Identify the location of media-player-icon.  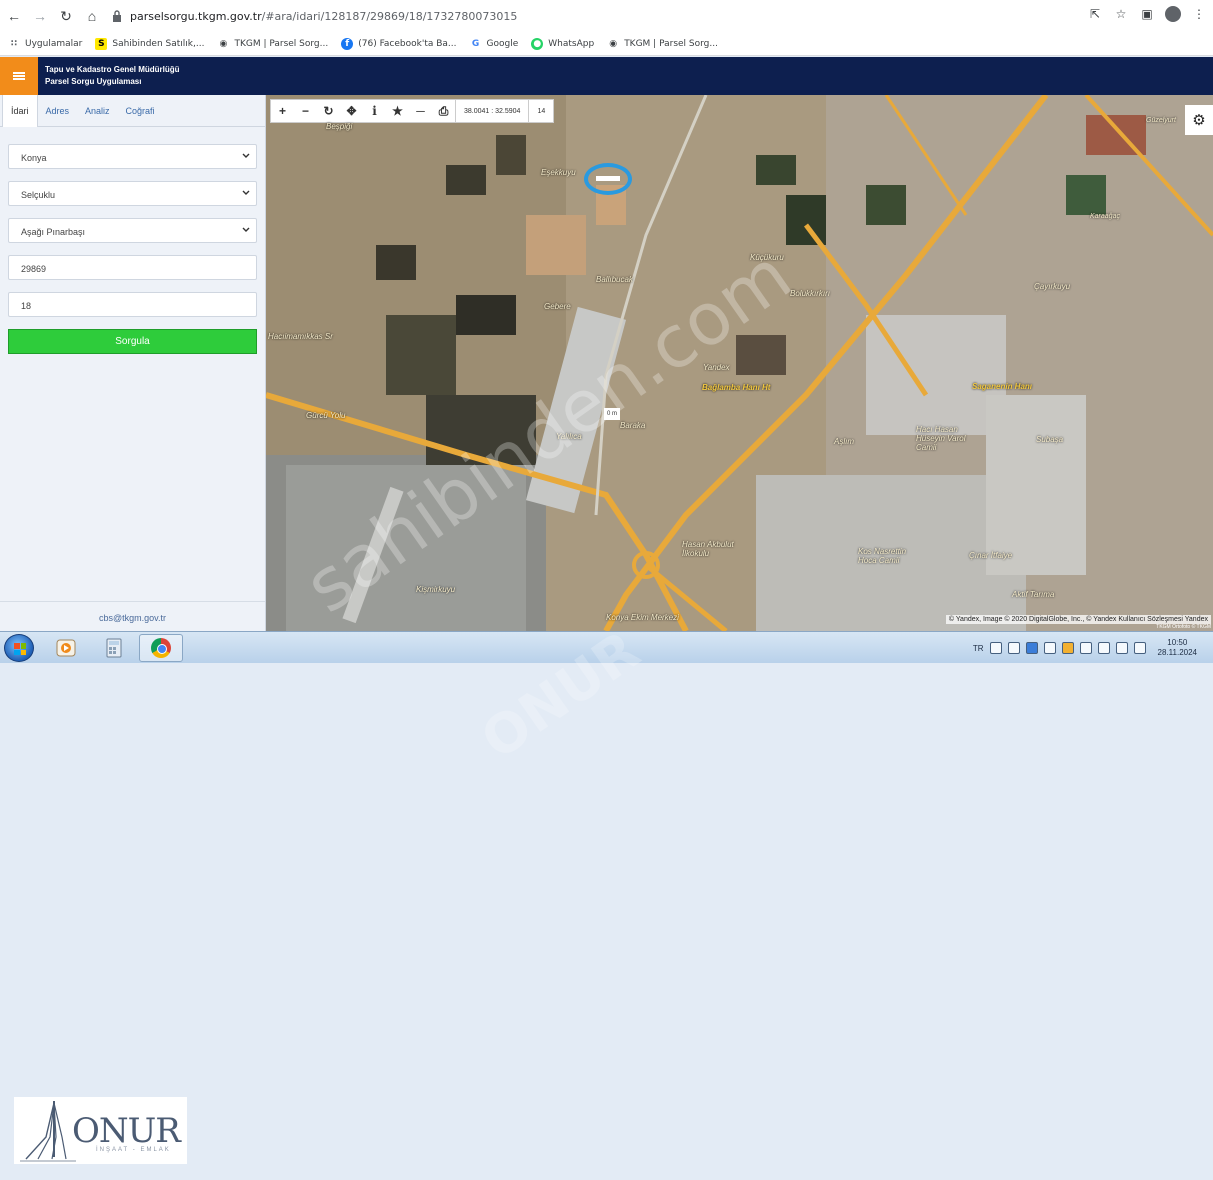
(66, 648).